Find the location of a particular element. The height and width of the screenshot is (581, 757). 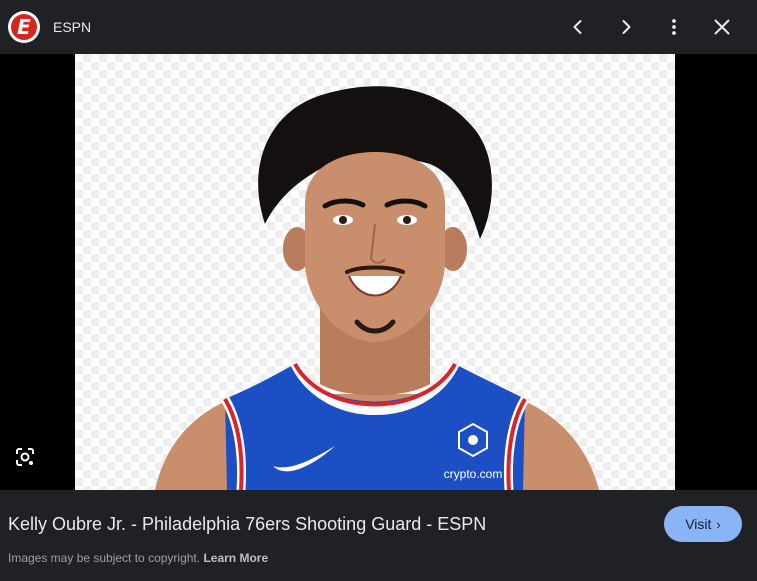

next-button is located at coordinates (626, 27).